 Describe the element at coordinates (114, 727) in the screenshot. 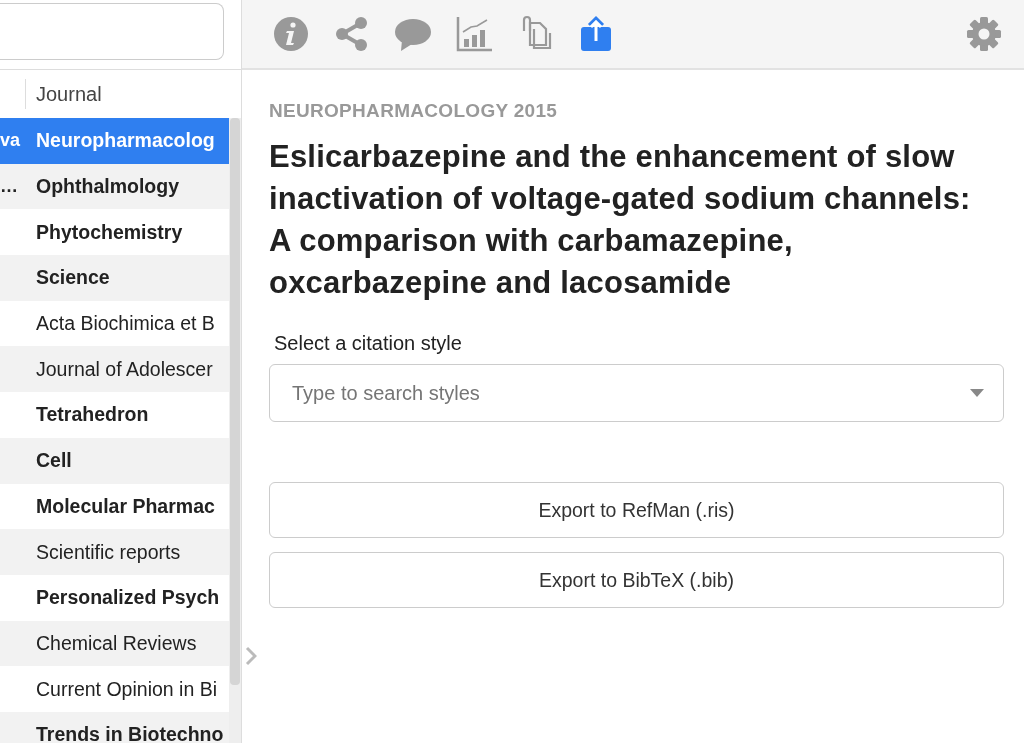

I see `article-row: Trends in Biotechno` at that location.